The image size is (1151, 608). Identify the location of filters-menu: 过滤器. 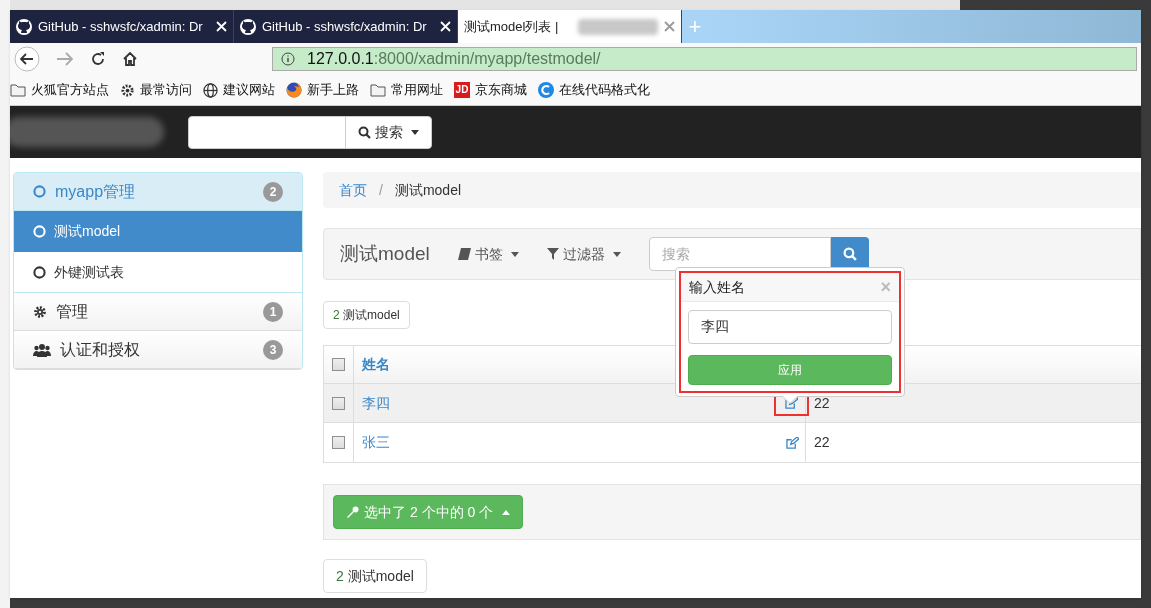
(583, 254).